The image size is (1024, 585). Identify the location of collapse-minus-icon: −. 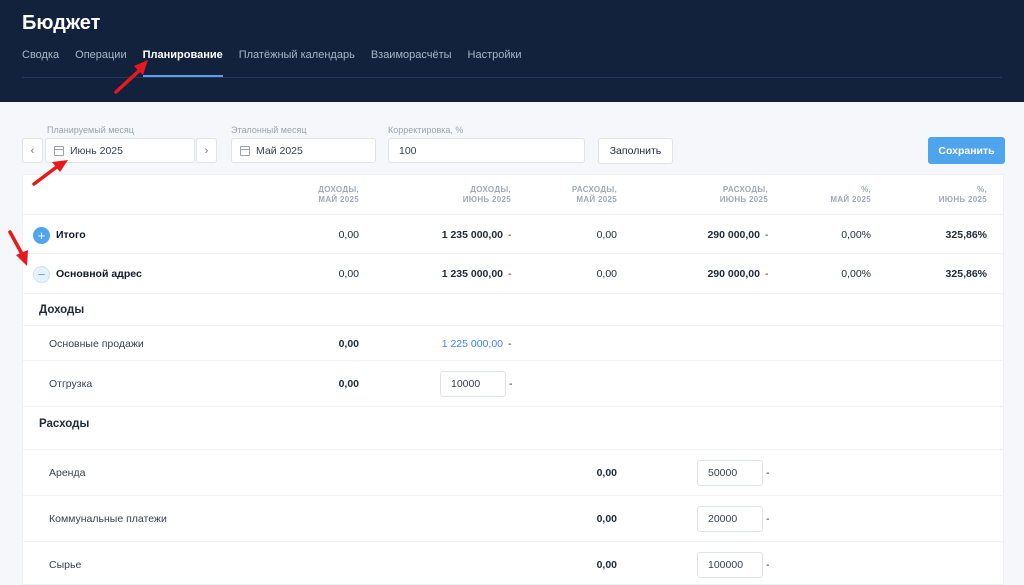
(41, 274).